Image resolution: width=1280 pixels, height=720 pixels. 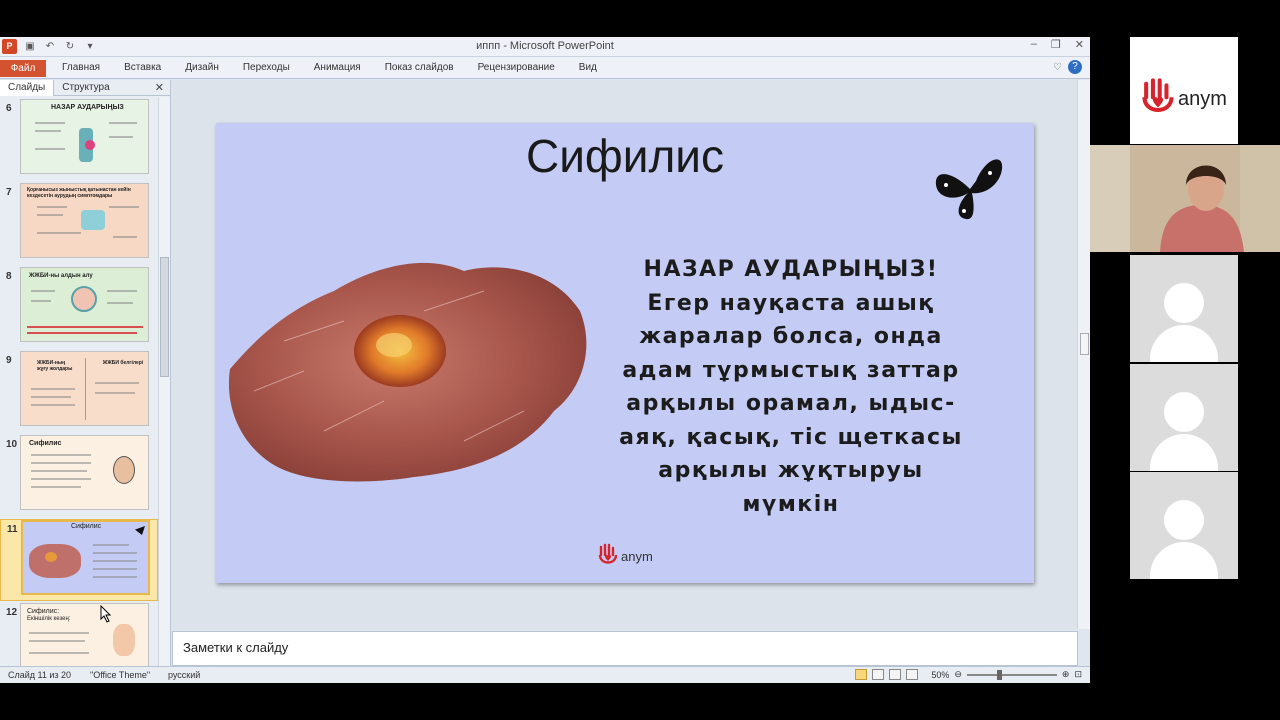 I want to click on mouse-cursor-icon, so click(x=106, y=614).